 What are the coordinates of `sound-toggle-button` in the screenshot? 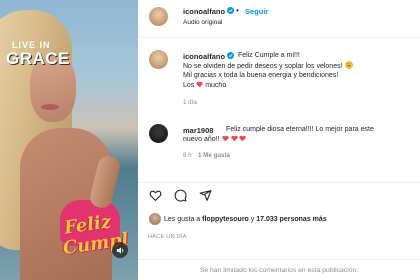 It's located at (120, 250).